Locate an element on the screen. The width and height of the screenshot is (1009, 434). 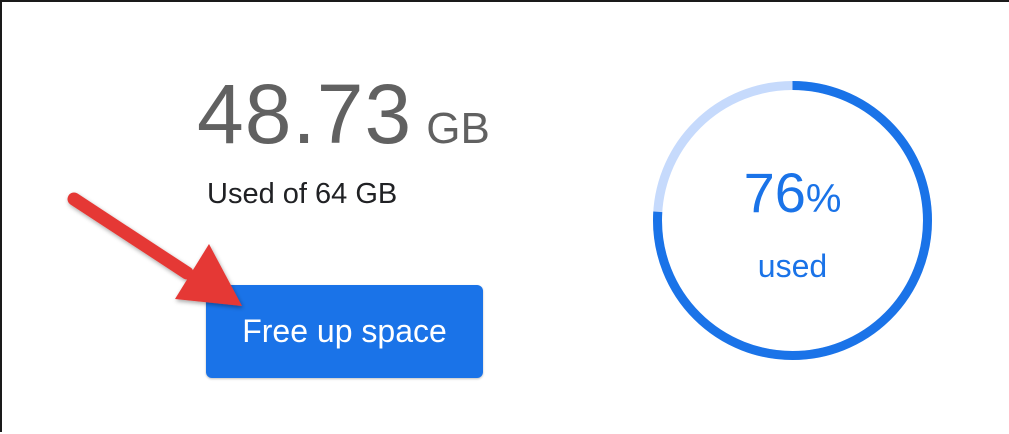
storage-used-amount: 48.73 GB is located at coordinates (343, 114).